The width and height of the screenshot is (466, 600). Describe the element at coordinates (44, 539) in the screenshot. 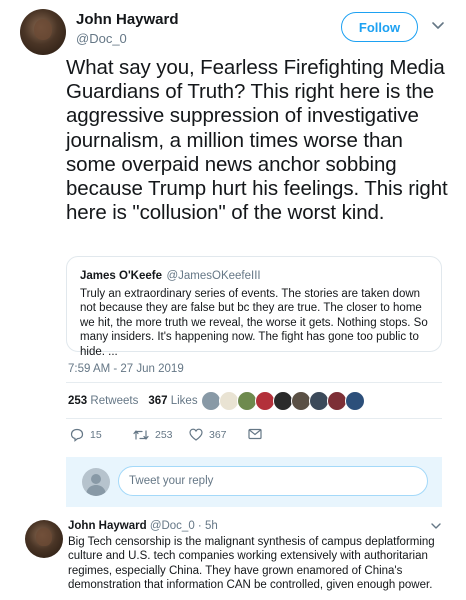

I see `reply-author-avatar` at that location.